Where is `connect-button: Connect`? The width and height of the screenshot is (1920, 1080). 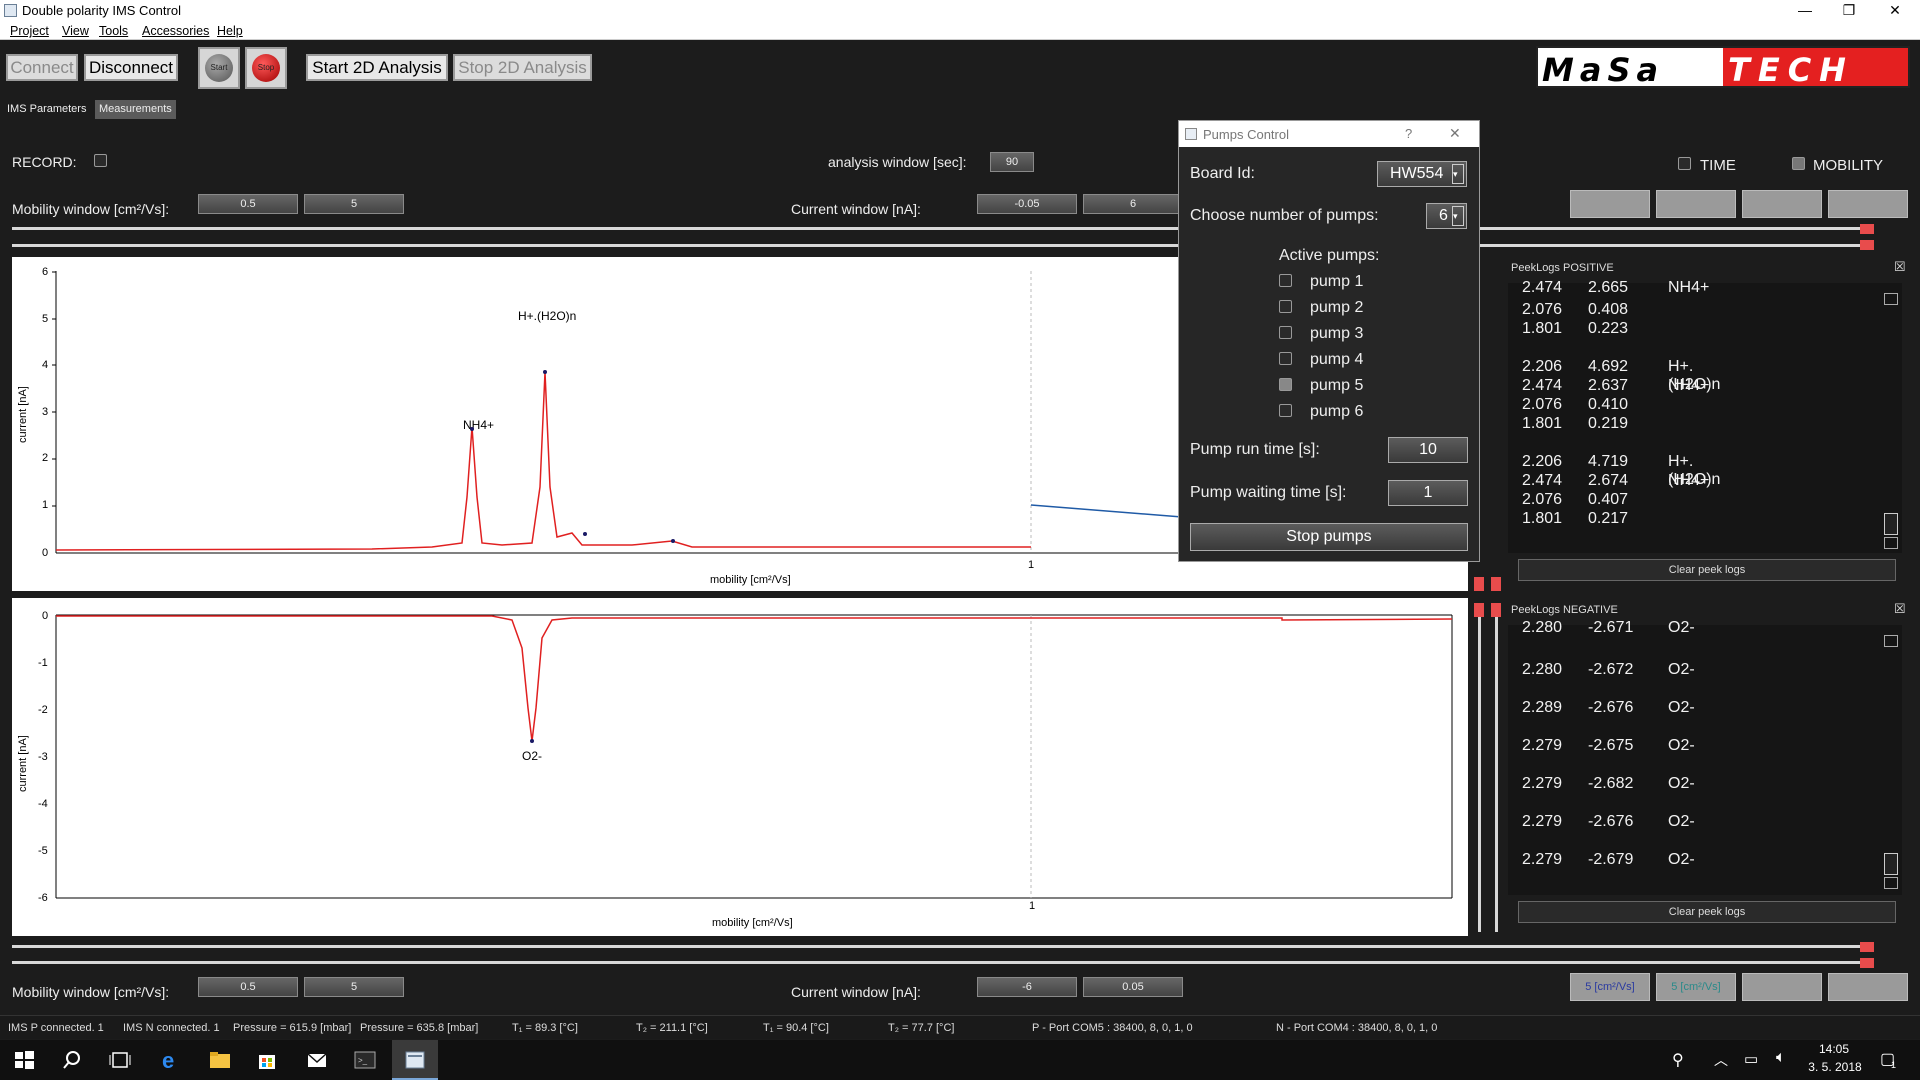
connect-button: Connect is located at coordinates (42, 67).